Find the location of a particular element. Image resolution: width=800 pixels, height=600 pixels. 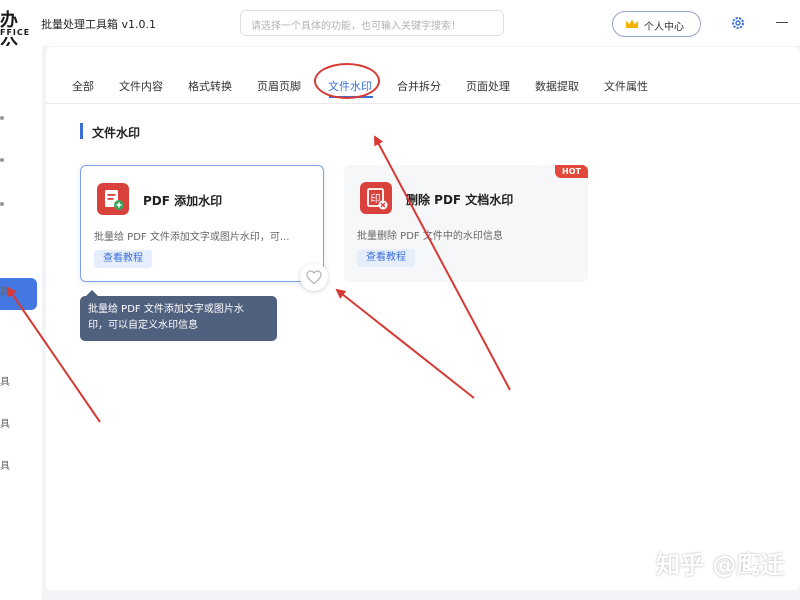

favorite-button is located at coordinates (314, 277).